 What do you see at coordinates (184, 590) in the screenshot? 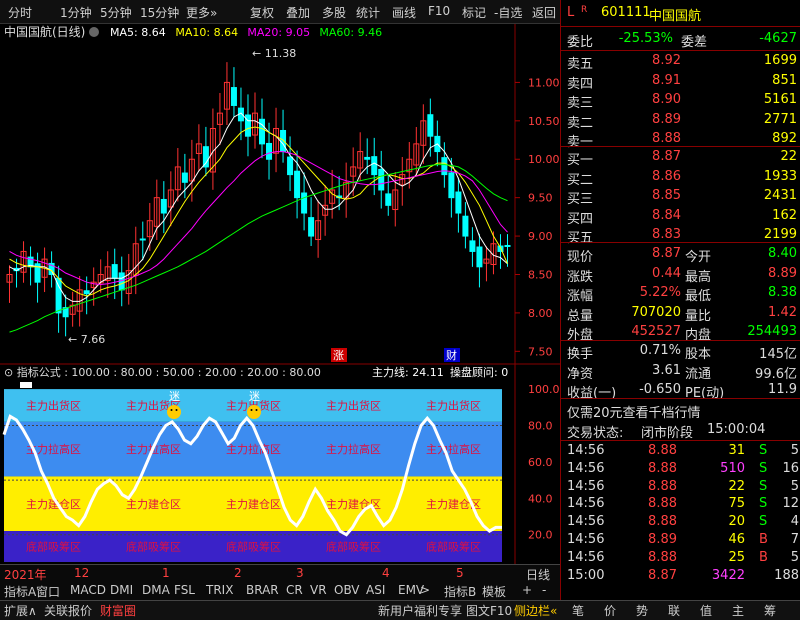
I see `indicator-tab-5: FSL` at bounding box center [184, 590].